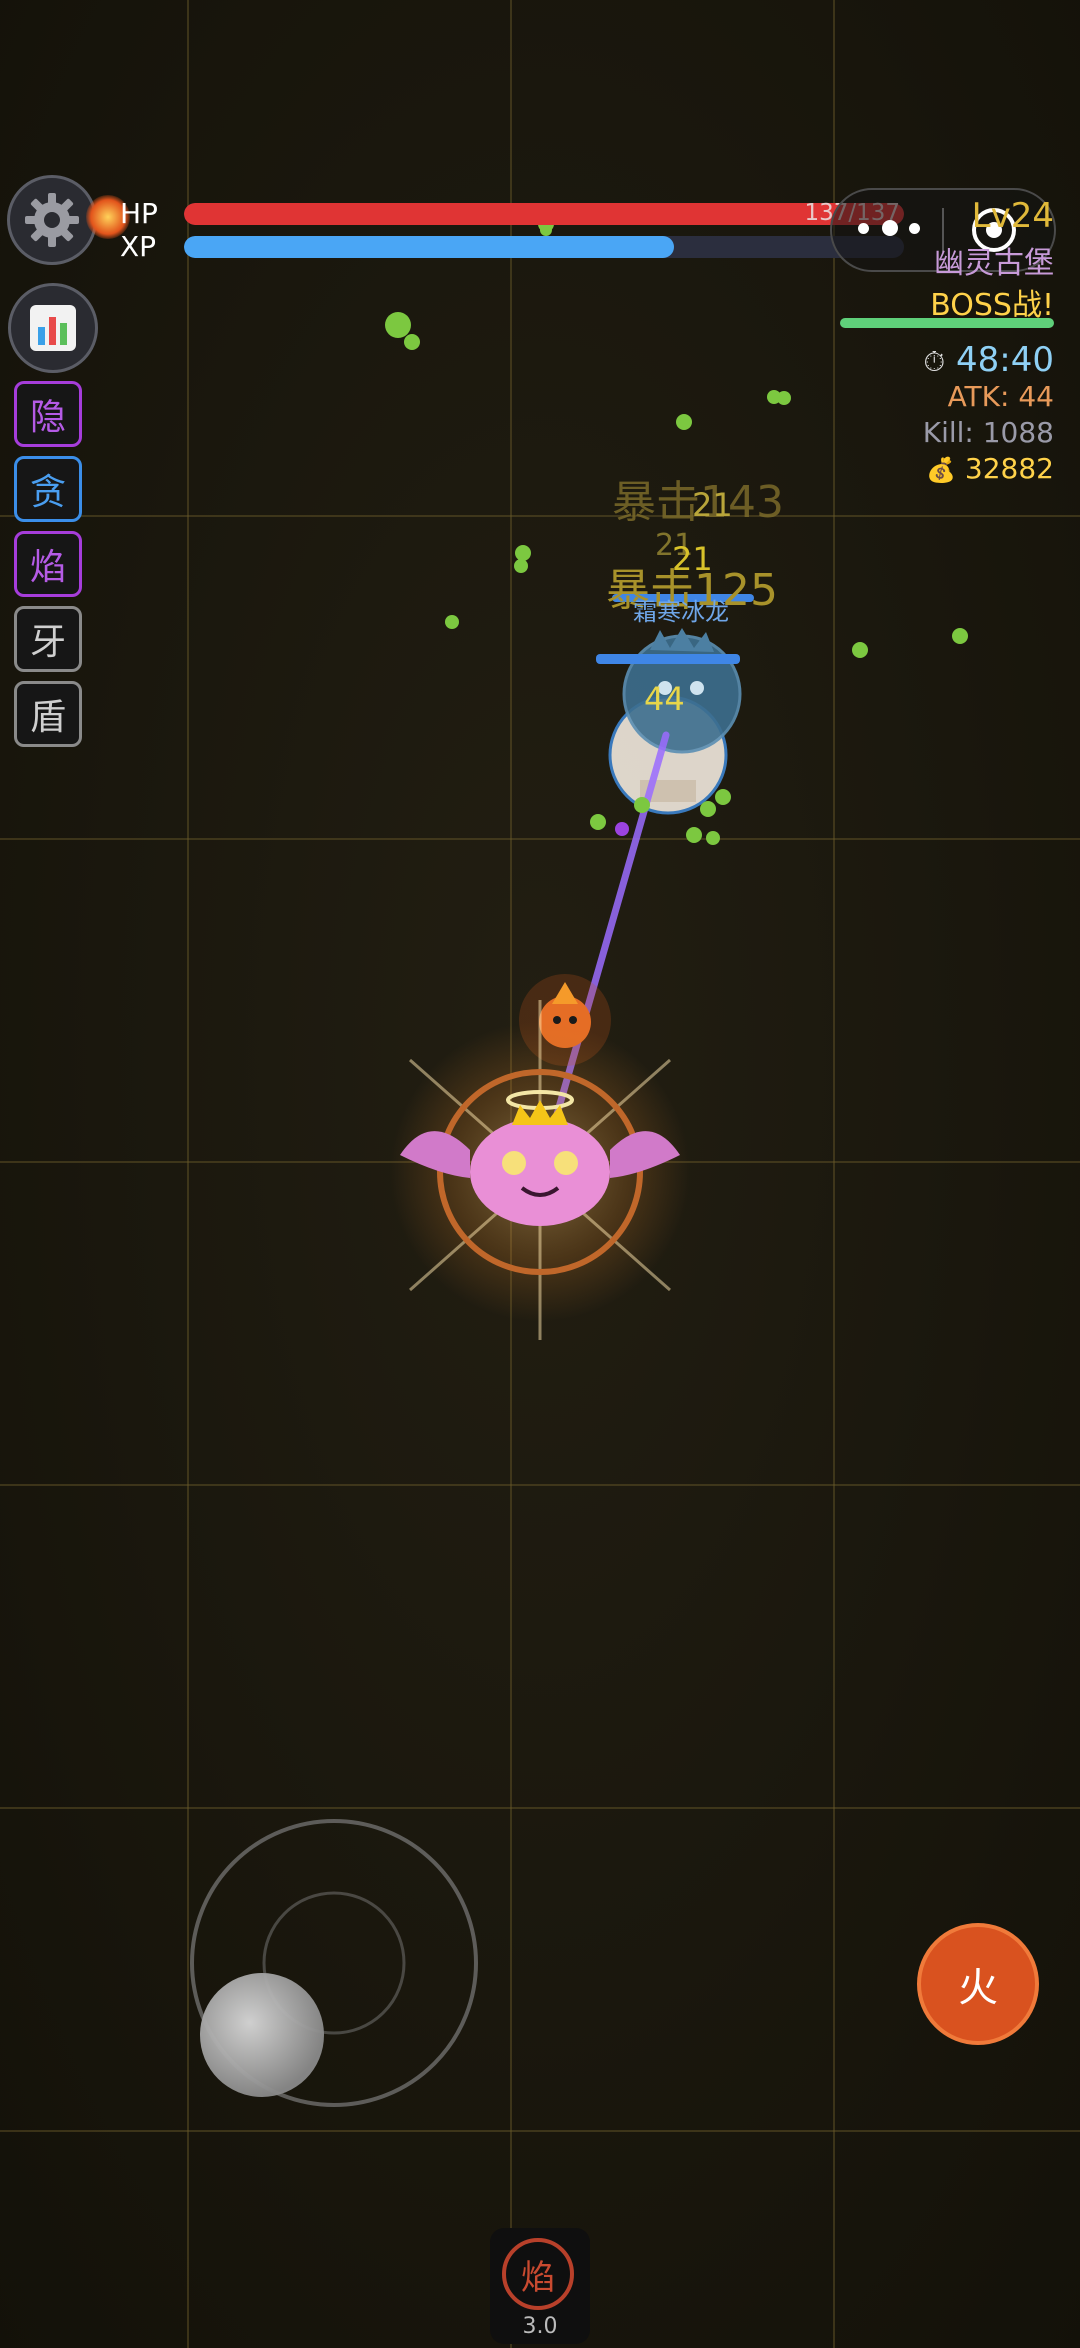  I want to click on money-bag-icon: 💰, so click(941, 470).